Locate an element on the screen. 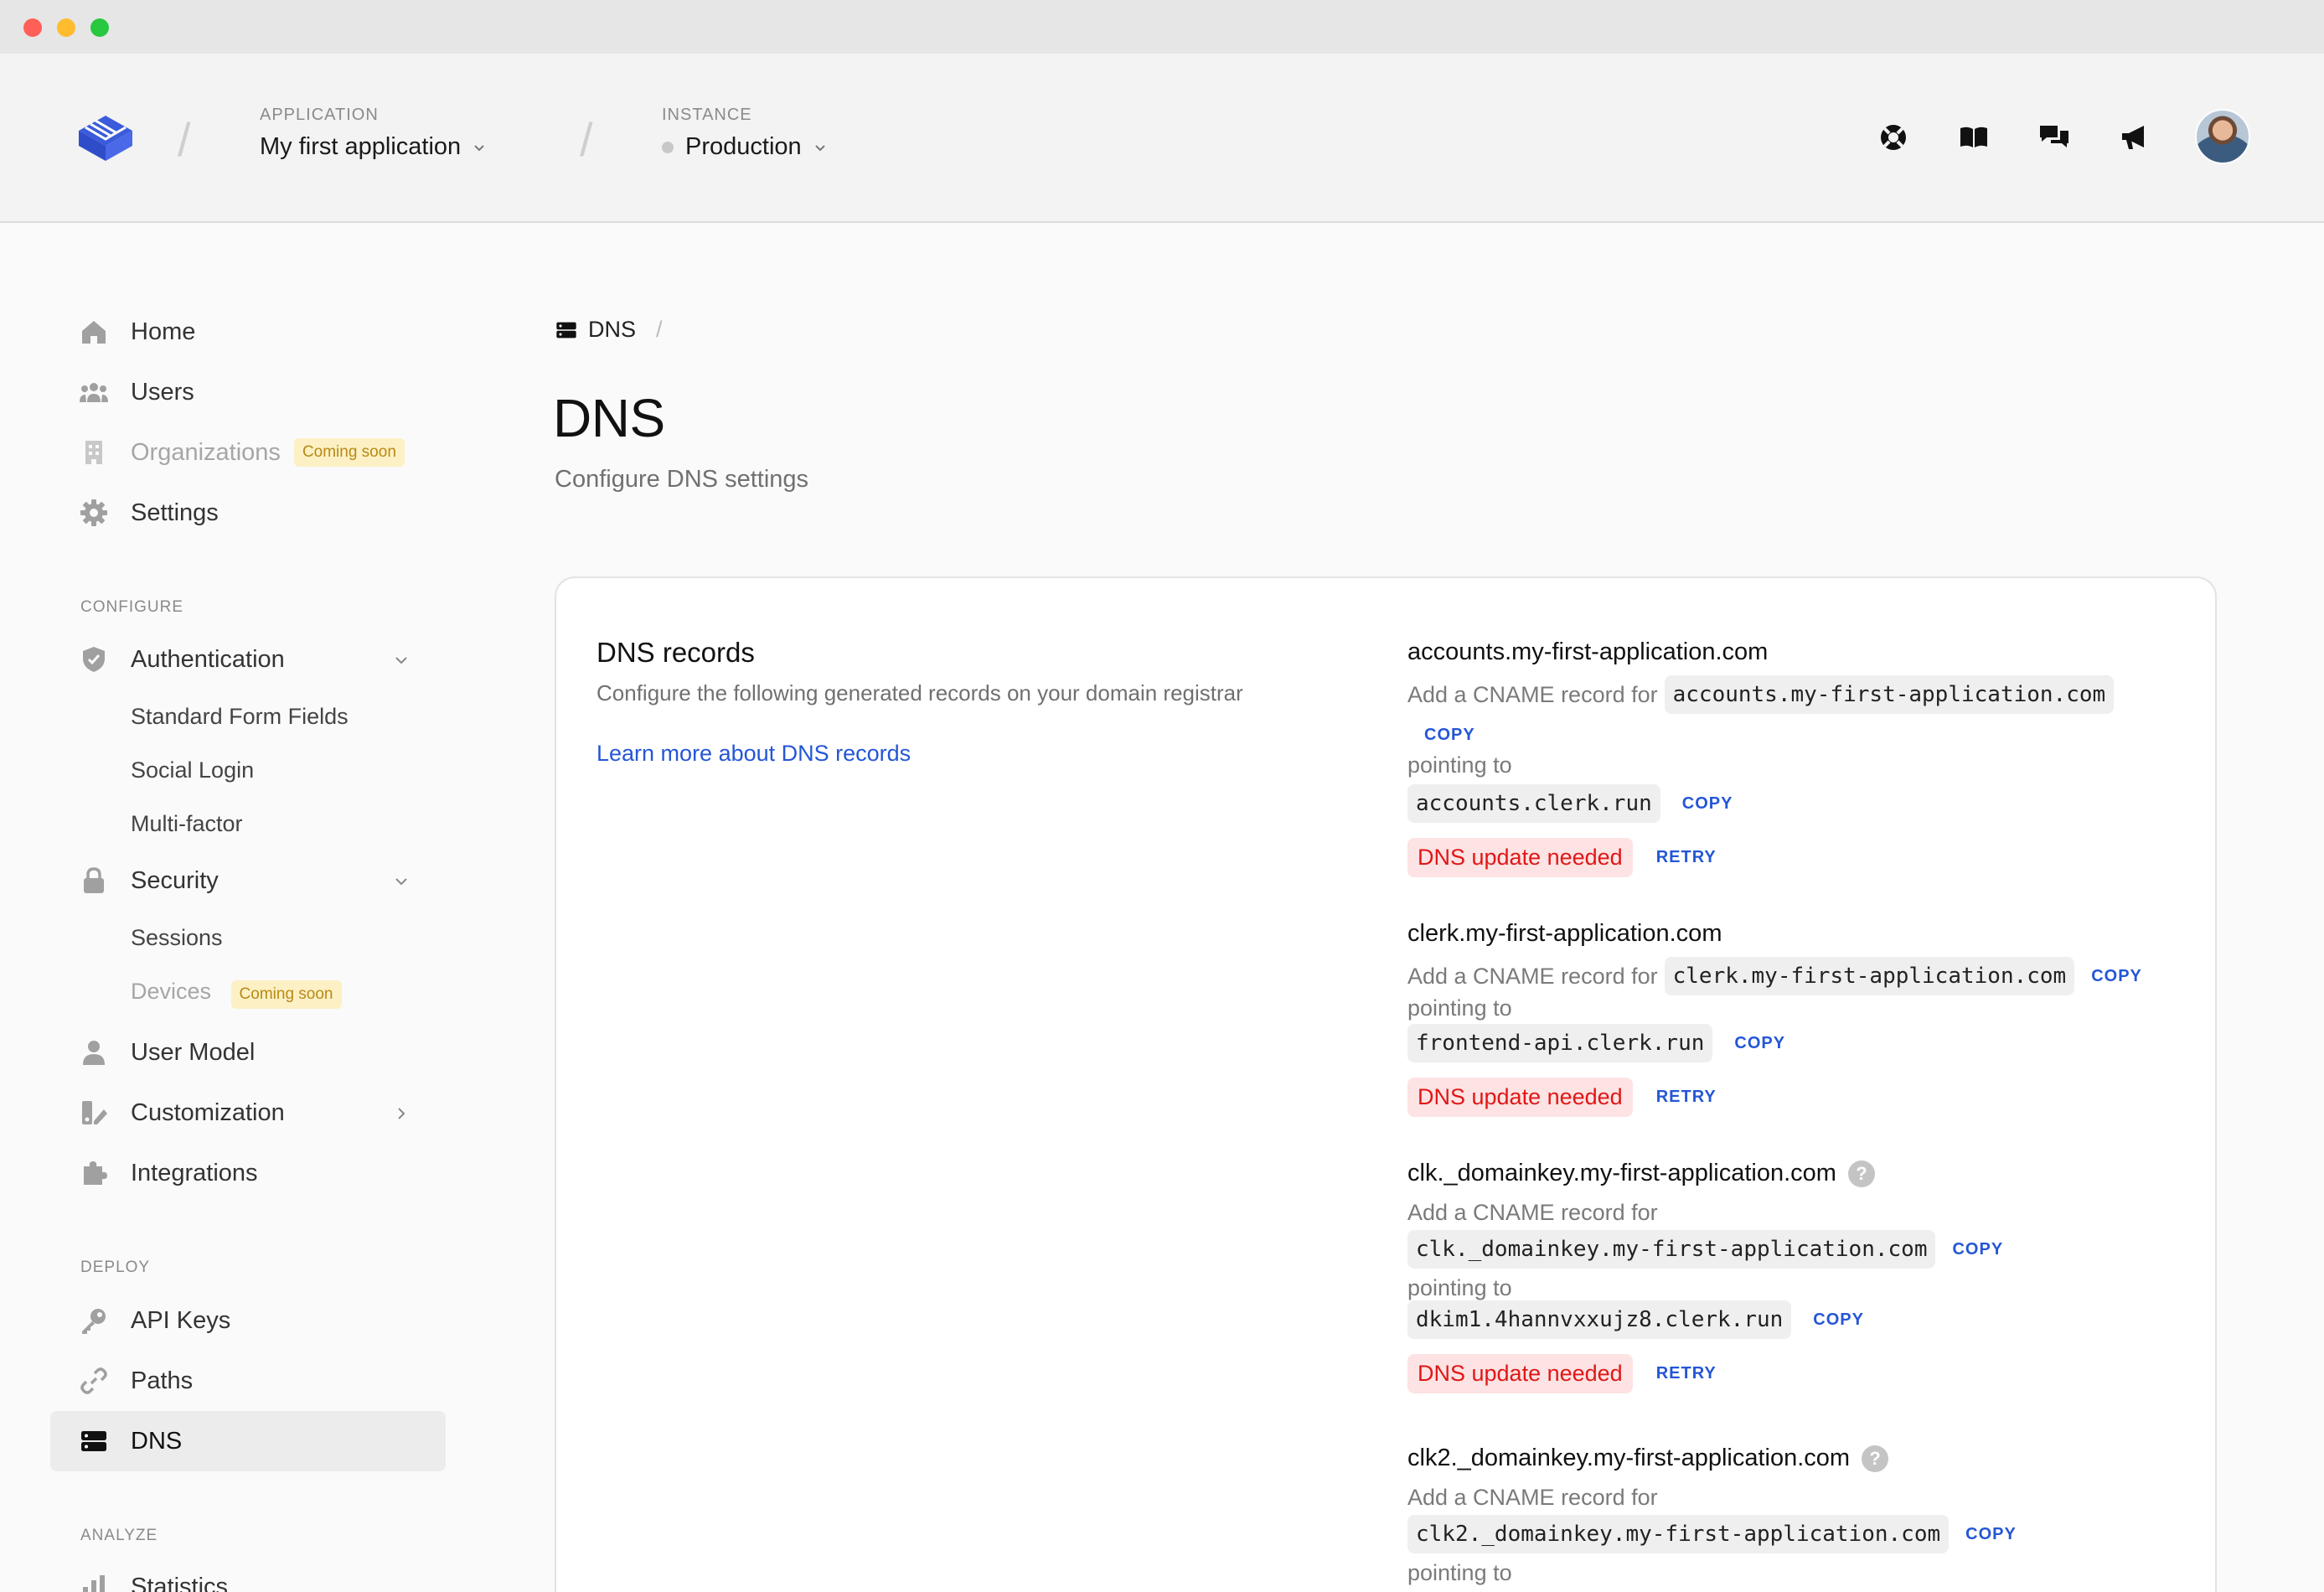  sidebar-item-multi-factor: Multi-factor is located at coordinates (187, 824).